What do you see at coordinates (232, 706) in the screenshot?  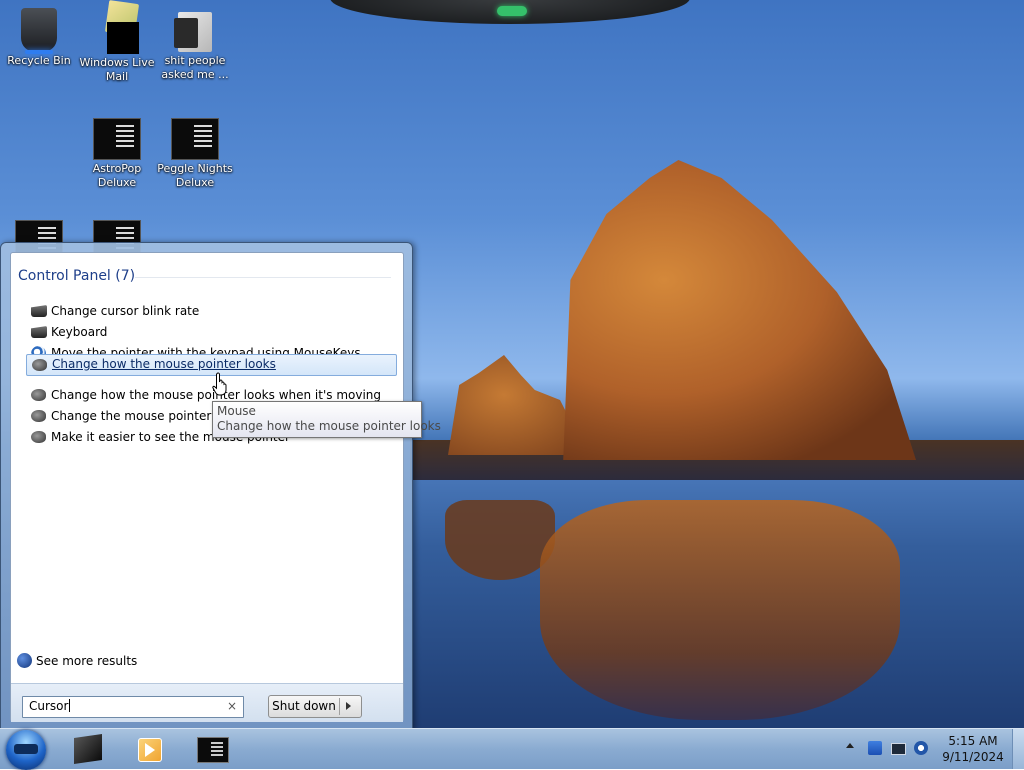 I see `clear-search-icon: ×` at bounding box center [232, 706].